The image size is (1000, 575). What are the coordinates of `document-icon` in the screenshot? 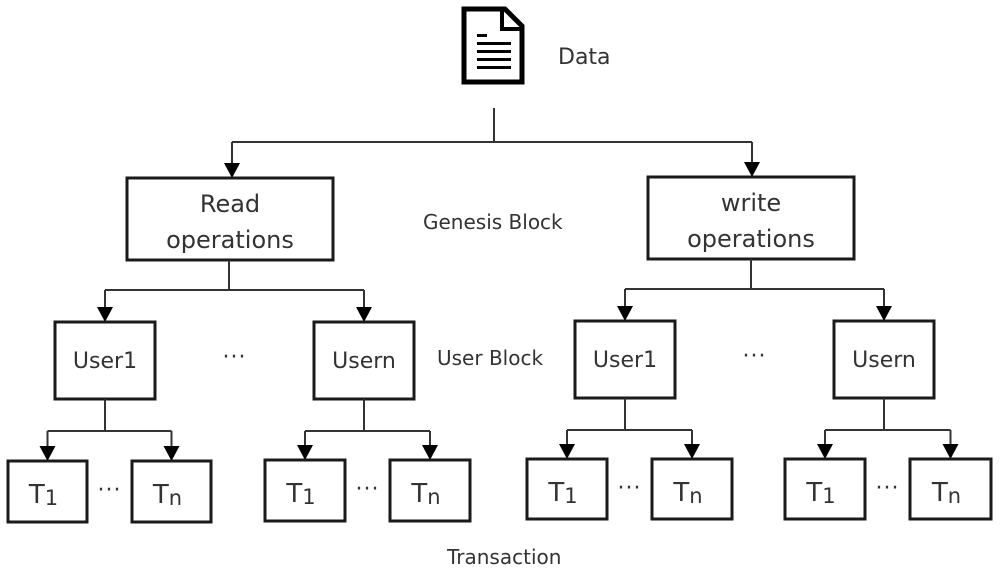 It's located at (493, 45).